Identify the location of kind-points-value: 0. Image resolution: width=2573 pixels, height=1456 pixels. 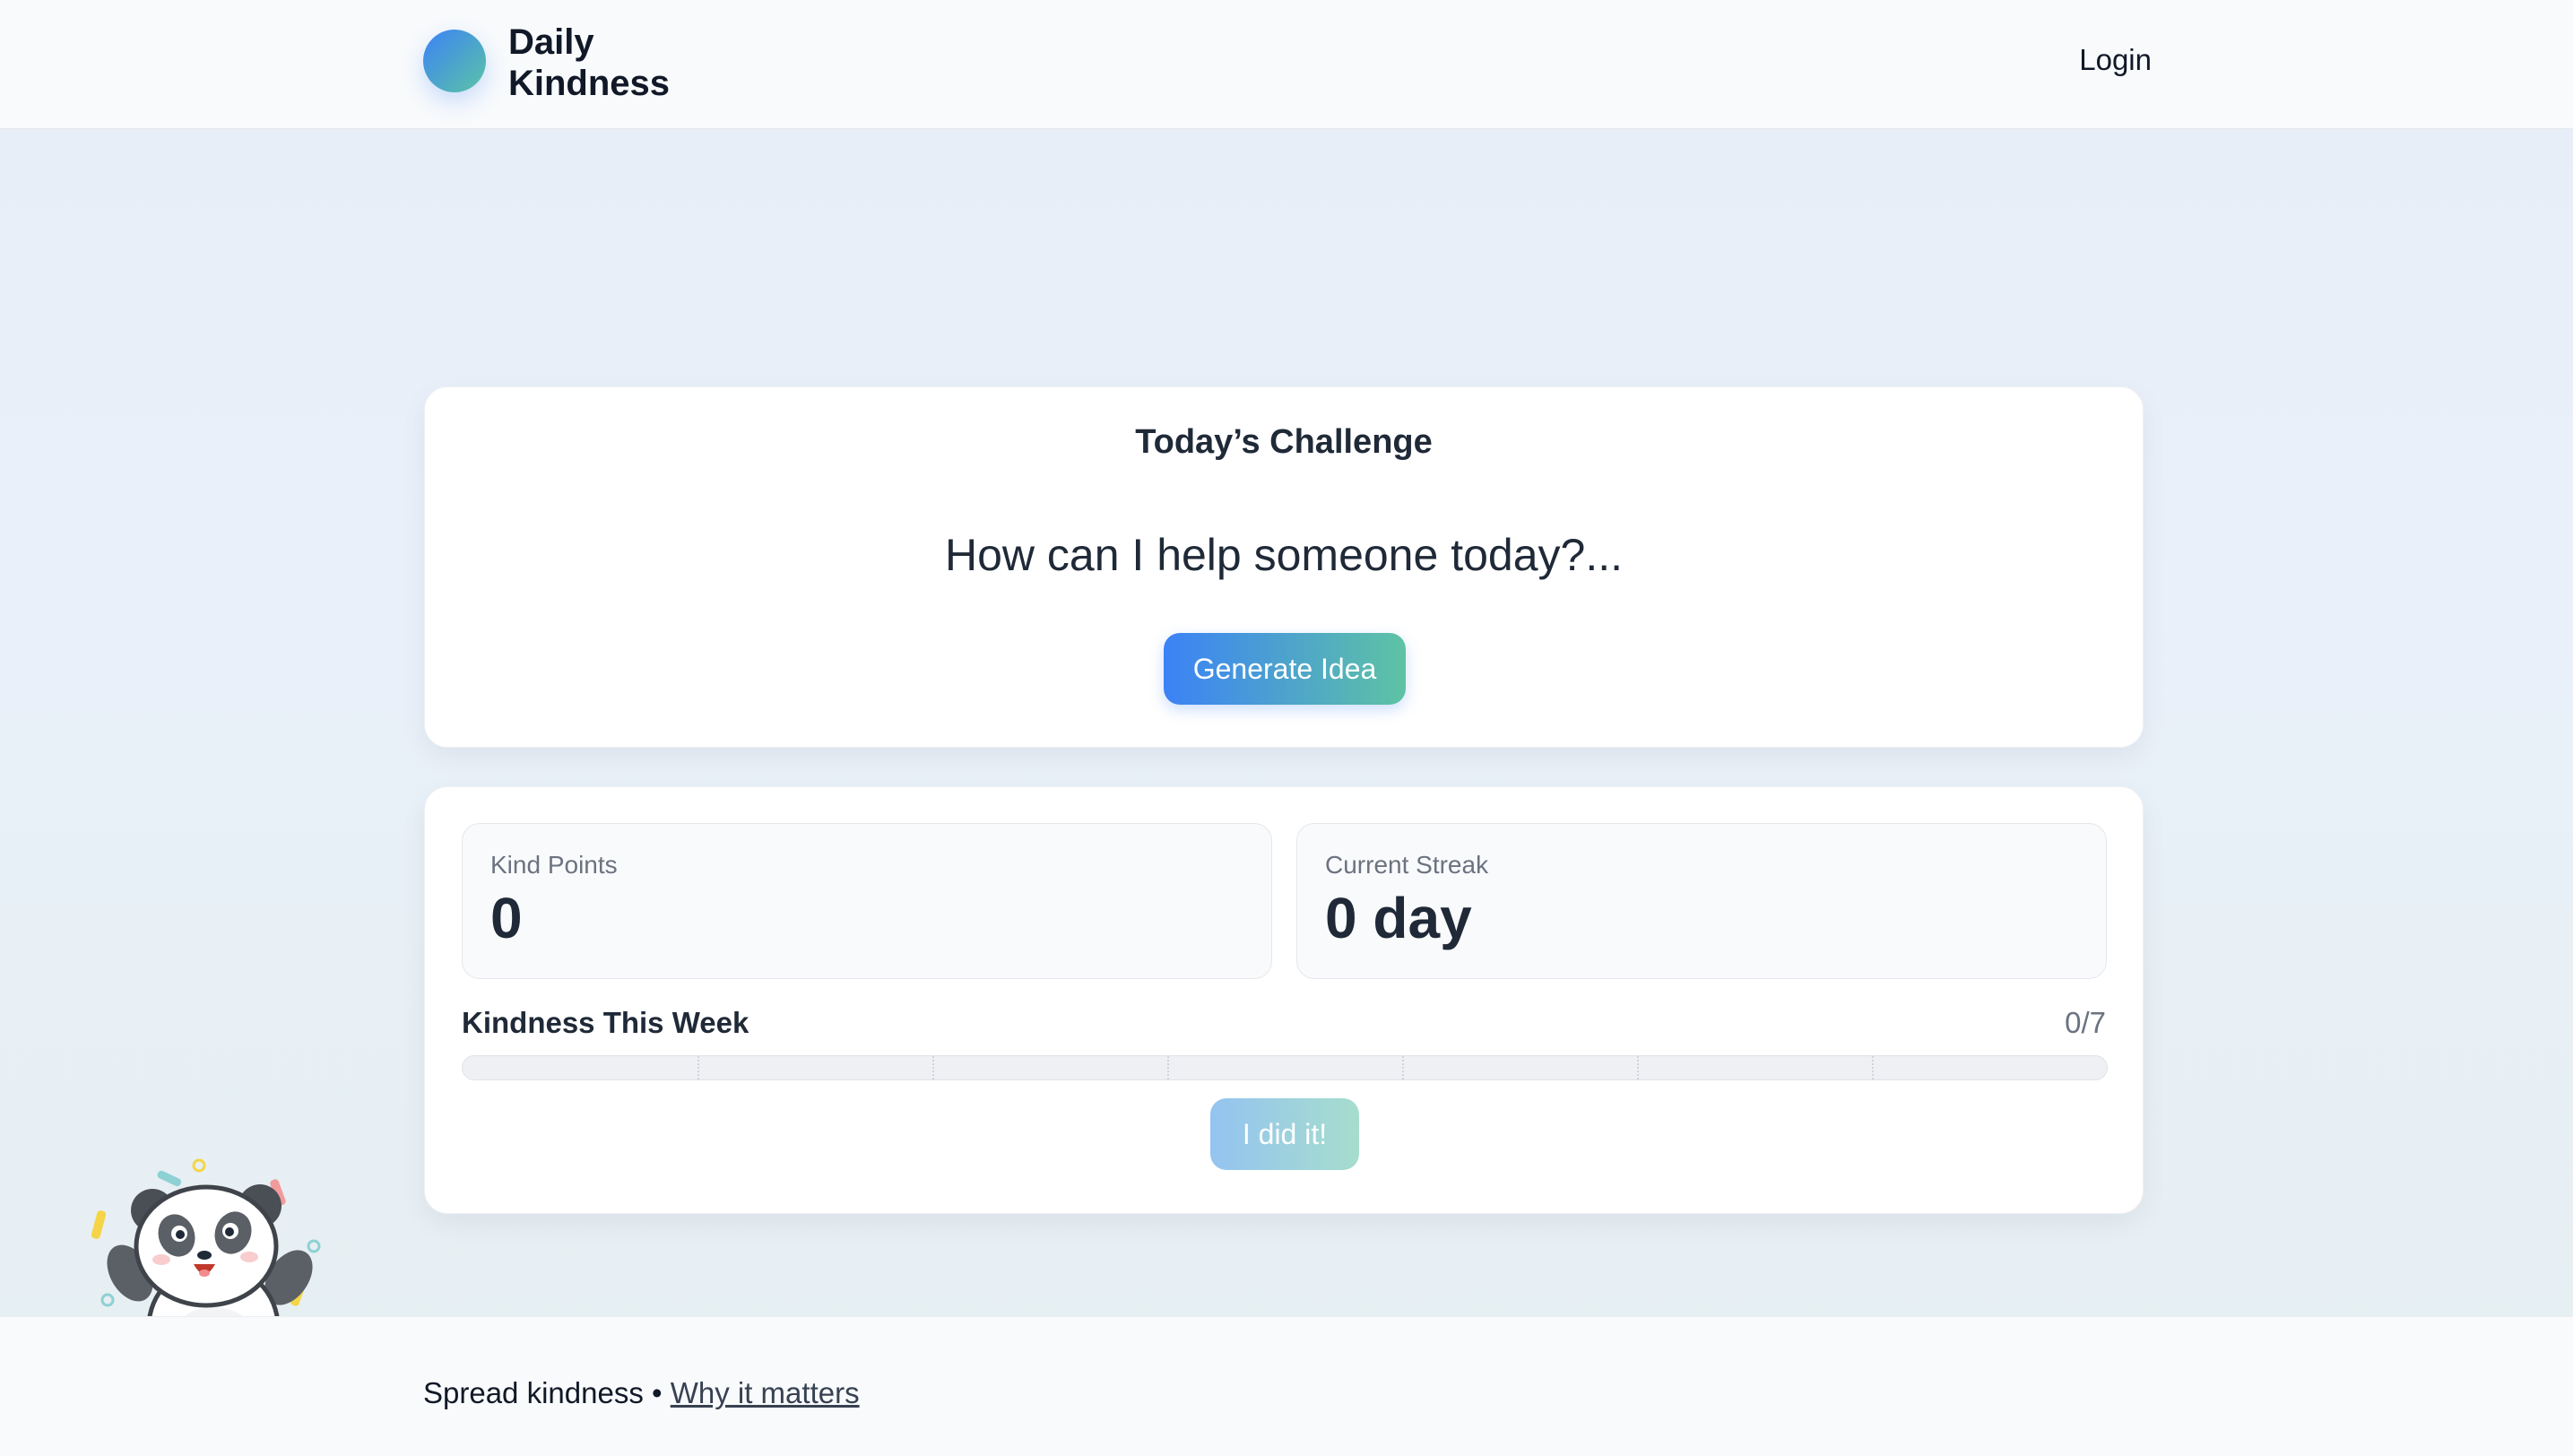
(507, 918).